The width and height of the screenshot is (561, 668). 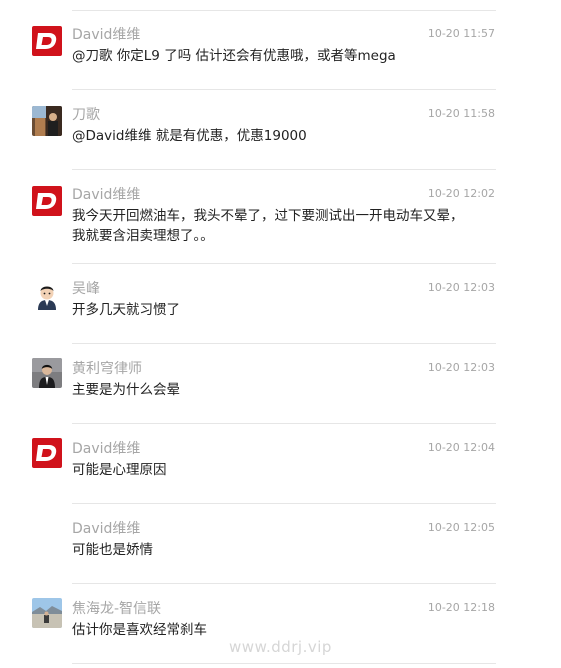 What do you see at coordinates (126, 390) in the screenshot?
I see `comment-text: 主要是为什么会晕` at bounding box center [126, 390].